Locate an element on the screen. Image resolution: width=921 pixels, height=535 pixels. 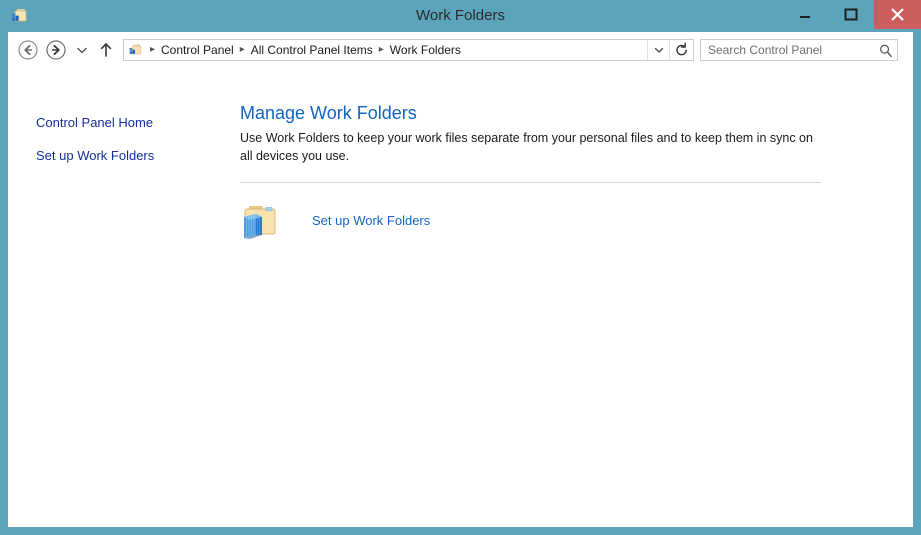
maximize-icon is located at coordinates (851, 14).